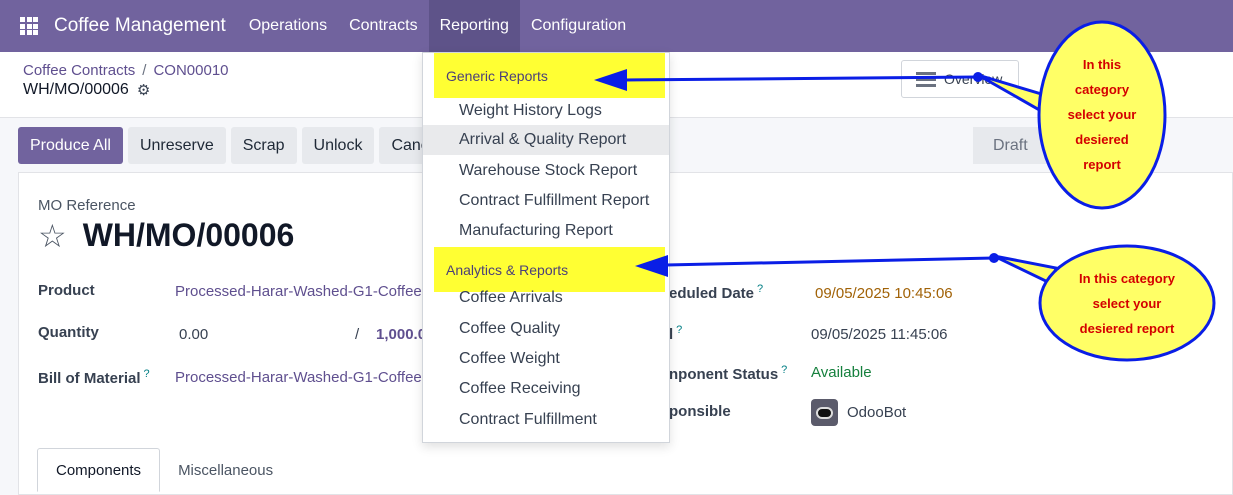 This screenshot has height=495, width=1233. I want to click on tab-miscellaneous: Miscellaneous, so click(225, 470).